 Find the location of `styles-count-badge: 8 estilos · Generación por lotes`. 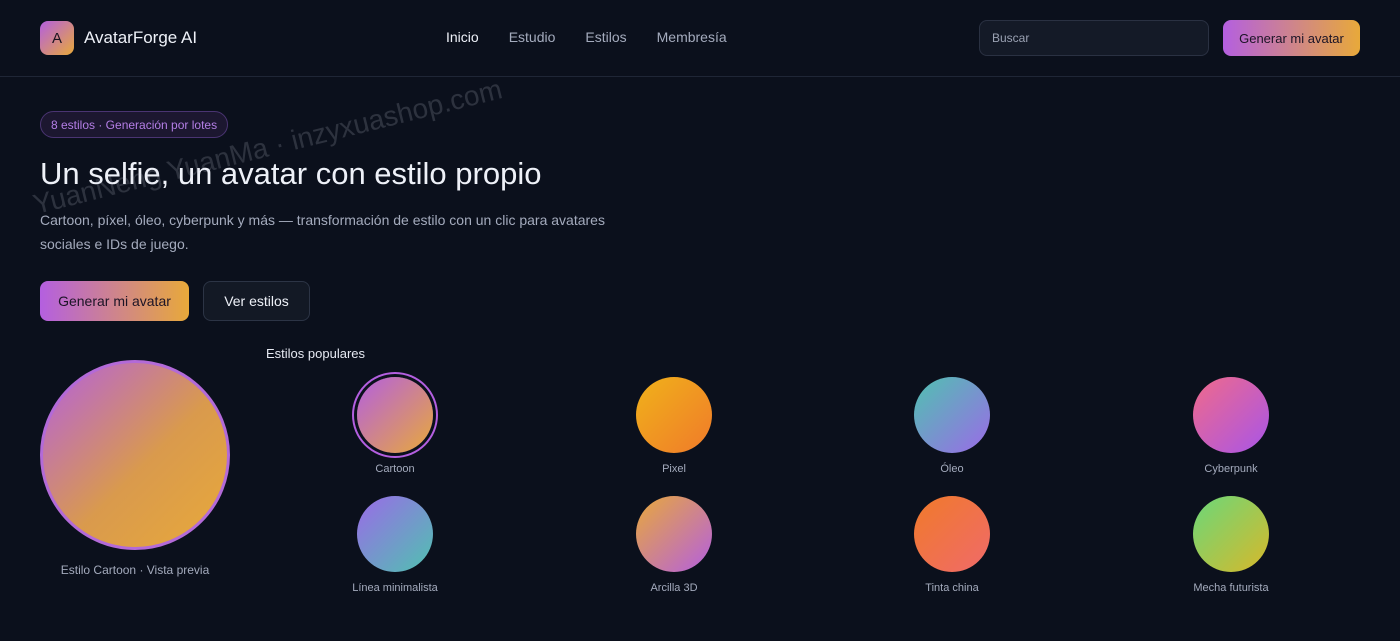

styles-count-badge: 8 estilos · Generación por lotes is located at coordinates (134, 124).